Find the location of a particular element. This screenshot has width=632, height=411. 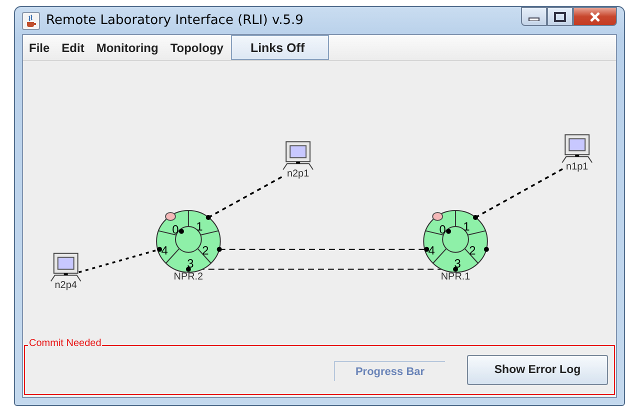

panel-title: Commit Needed is located at coordinates (65, 344).